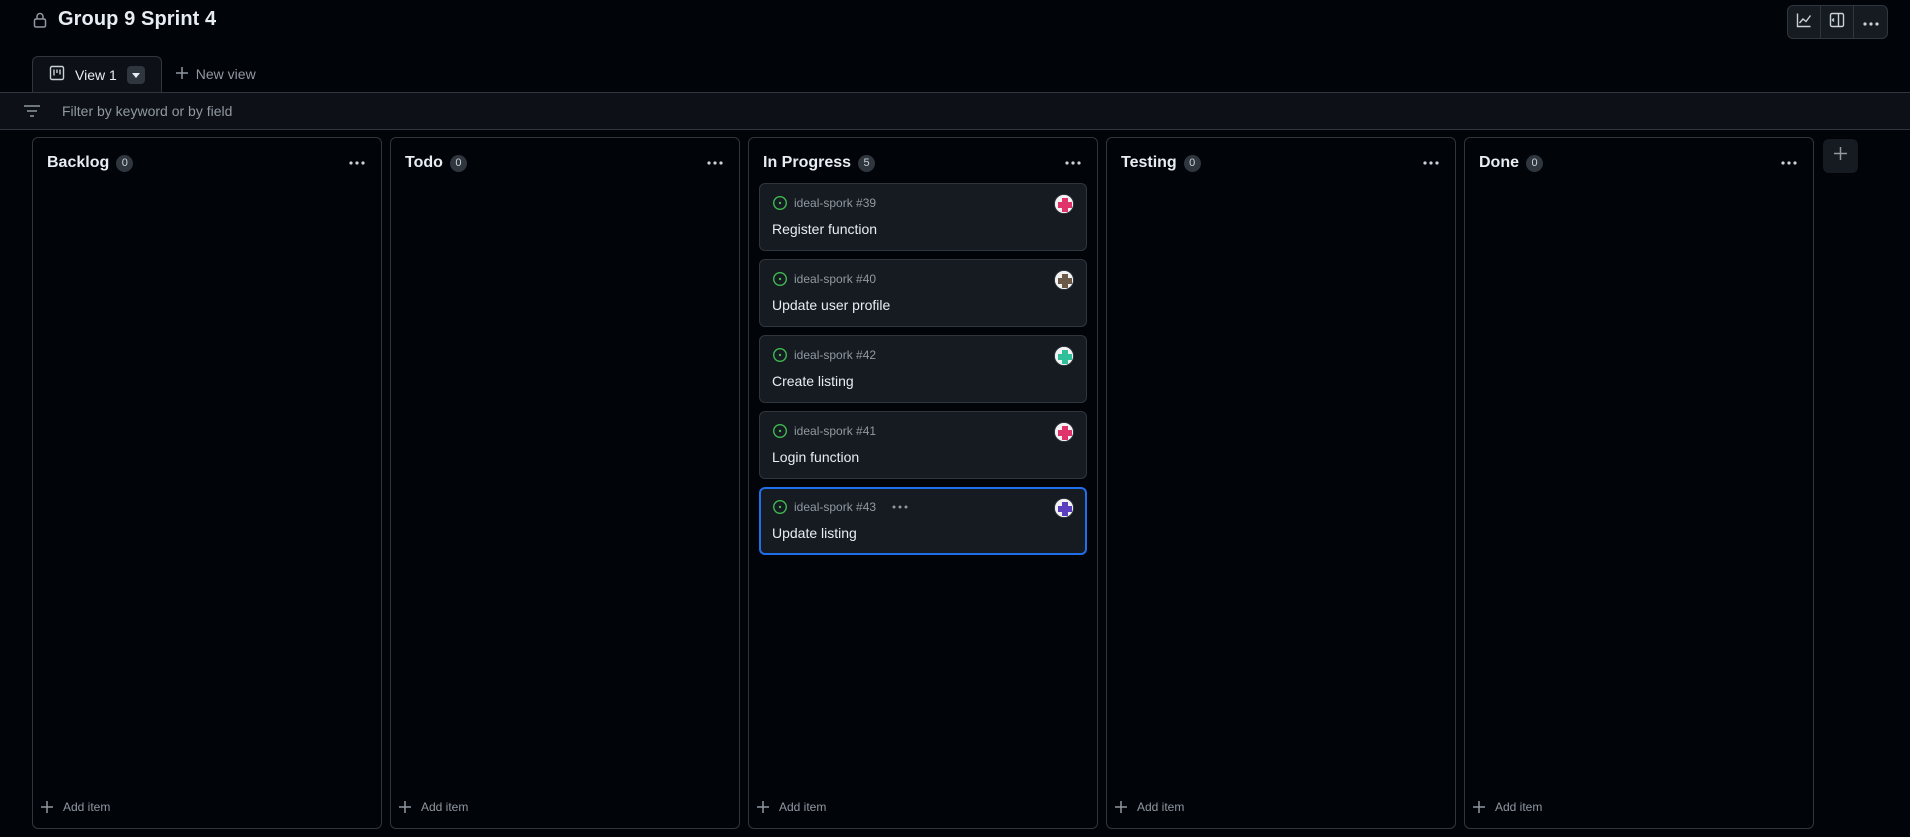  Describe the element at coordinates (835, 279) in the screenshot. I see `issue-reference: ideal-spork #40` at that location.